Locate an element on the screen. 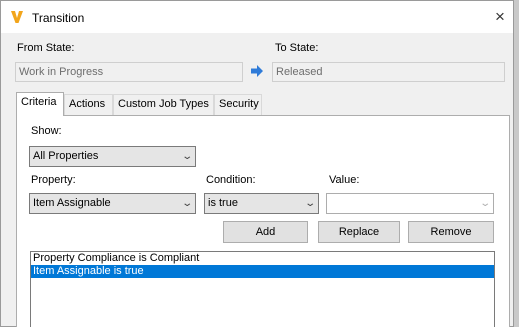 The image size is (519, 327). vault-v-icon is located at coordinates (17, 17).